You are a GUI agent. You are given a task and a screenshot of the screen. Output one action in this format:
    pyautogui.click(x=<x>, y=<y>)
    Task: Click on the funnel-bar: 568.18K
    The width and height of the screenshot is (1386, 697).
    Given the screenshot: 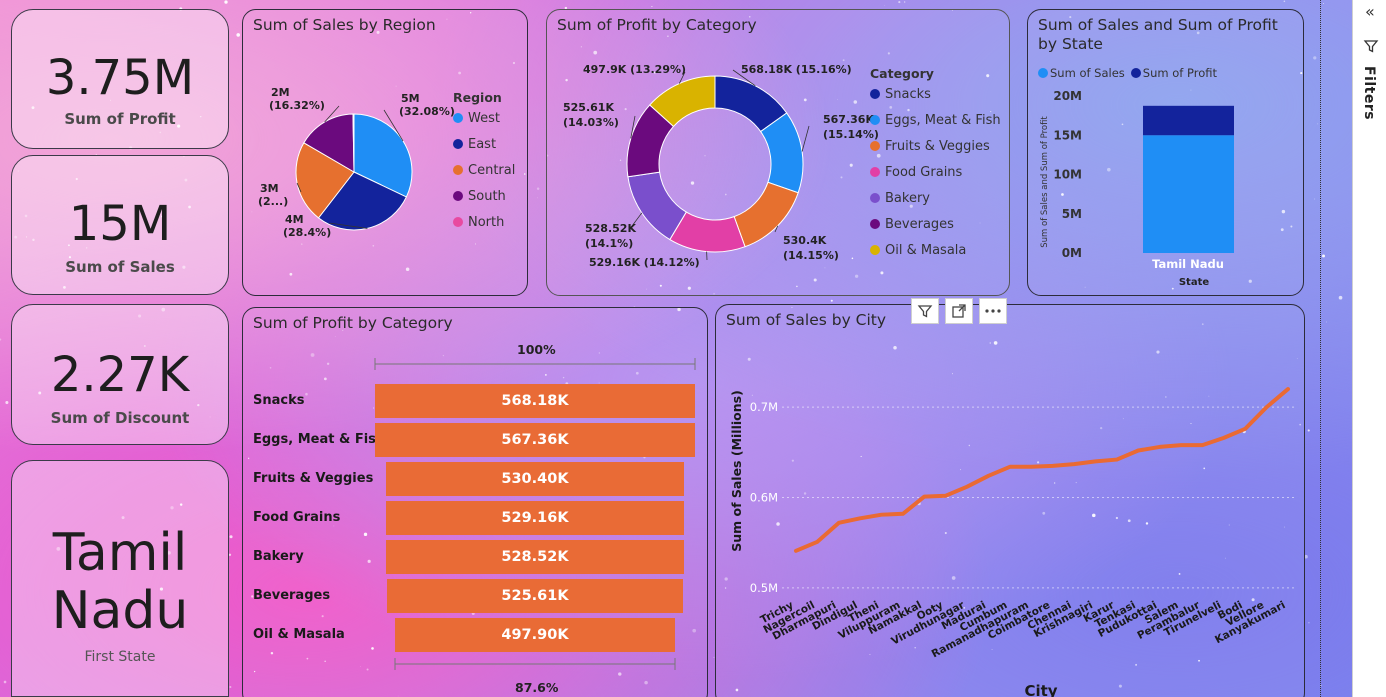 What is the action you would take?
    pyautogui.click(x=535, y=401)
    